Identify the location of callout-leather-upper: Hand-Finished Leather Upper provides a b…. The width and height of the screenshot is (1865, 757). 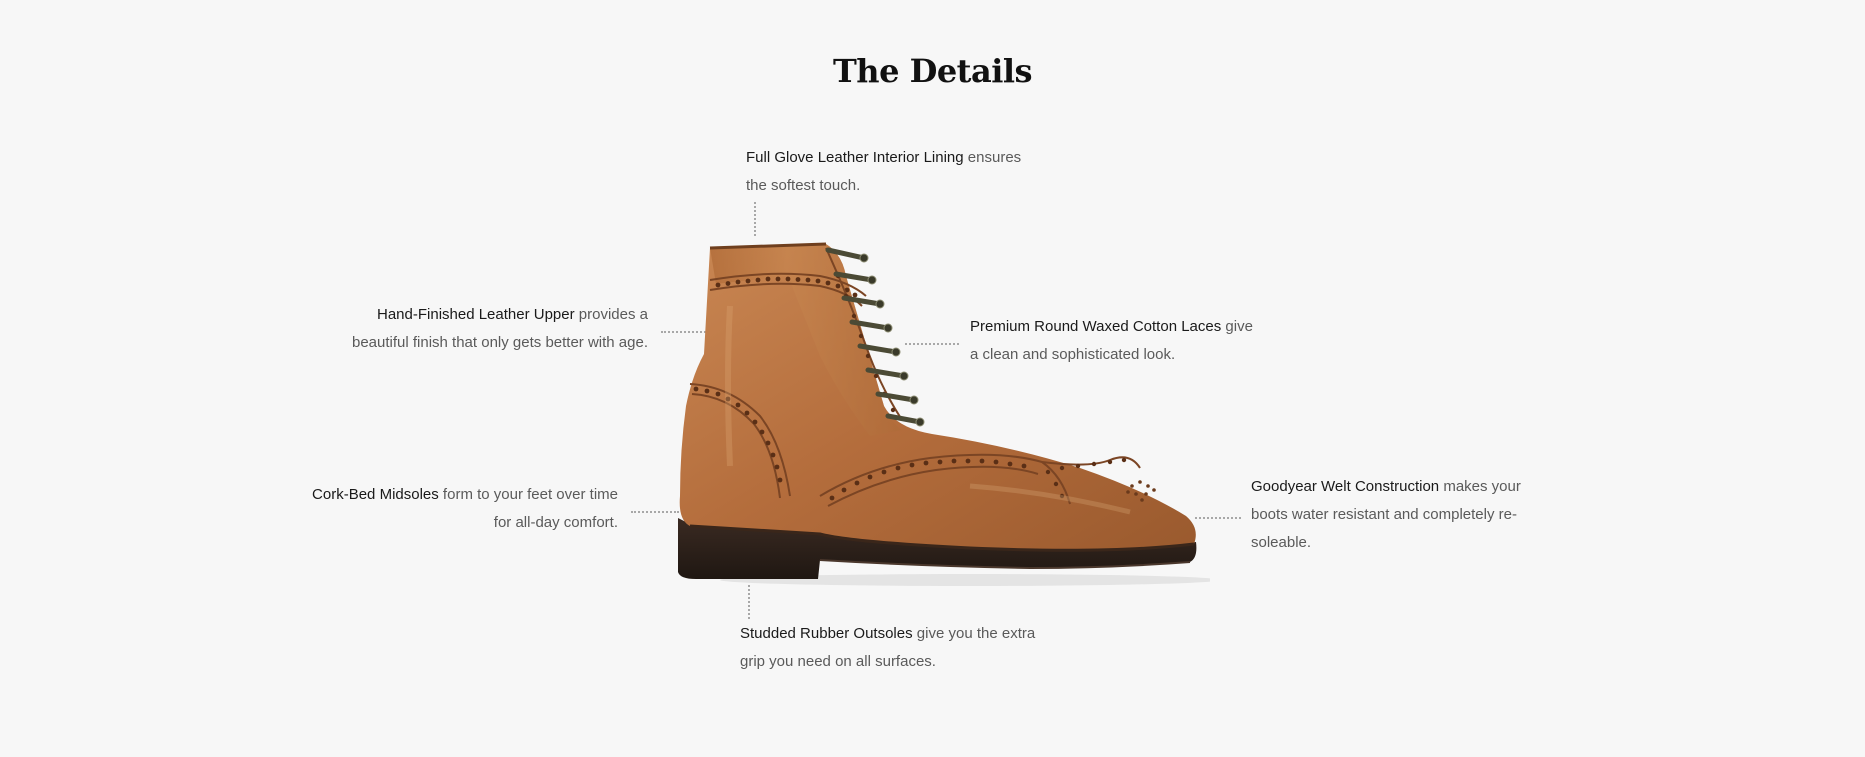
(494, 329).